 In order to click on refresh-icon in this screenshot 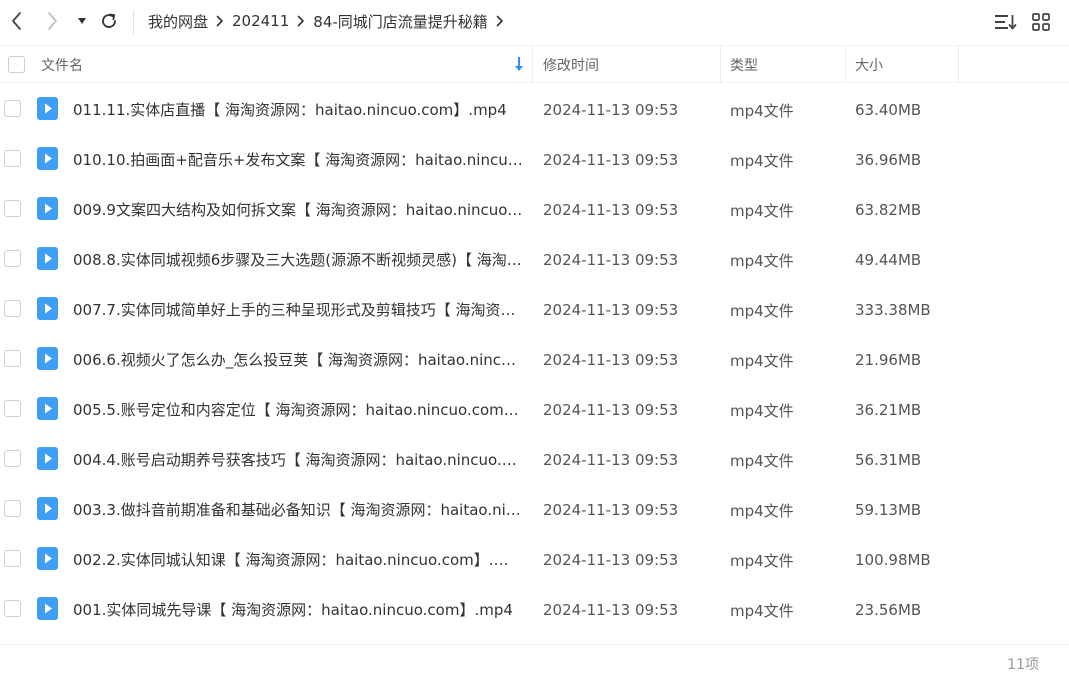, I will do `click(109, 20)`.